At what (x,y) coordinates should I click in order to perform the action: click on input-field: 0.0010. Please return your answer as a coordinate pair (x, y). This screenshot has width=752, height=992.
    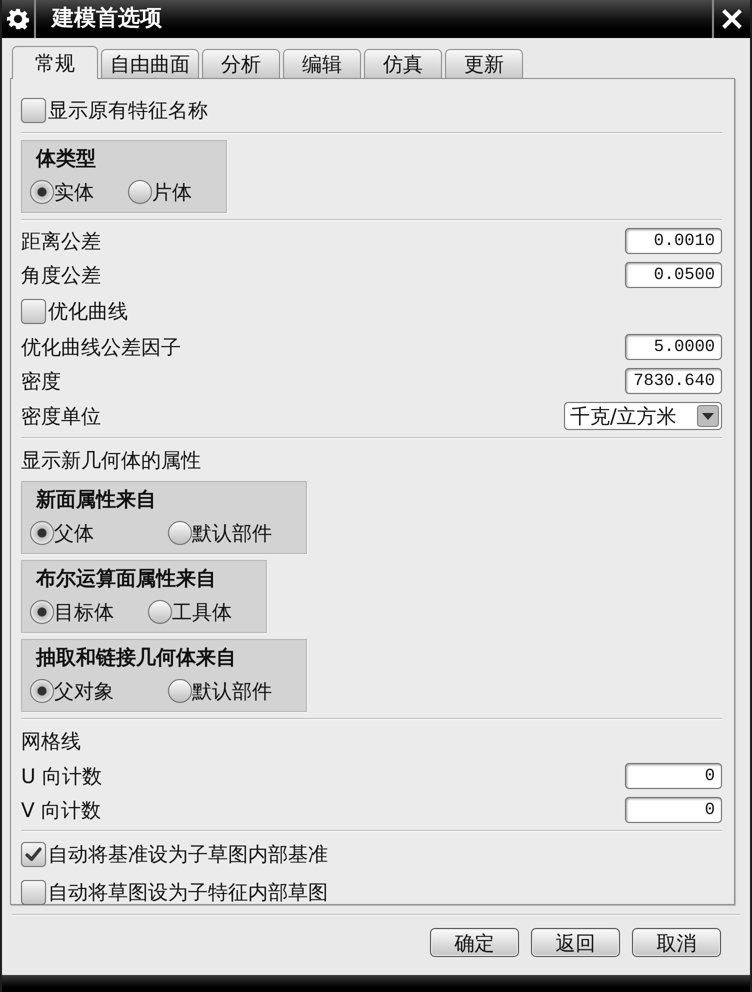
    Looking at the image, I should click on (673, 241).